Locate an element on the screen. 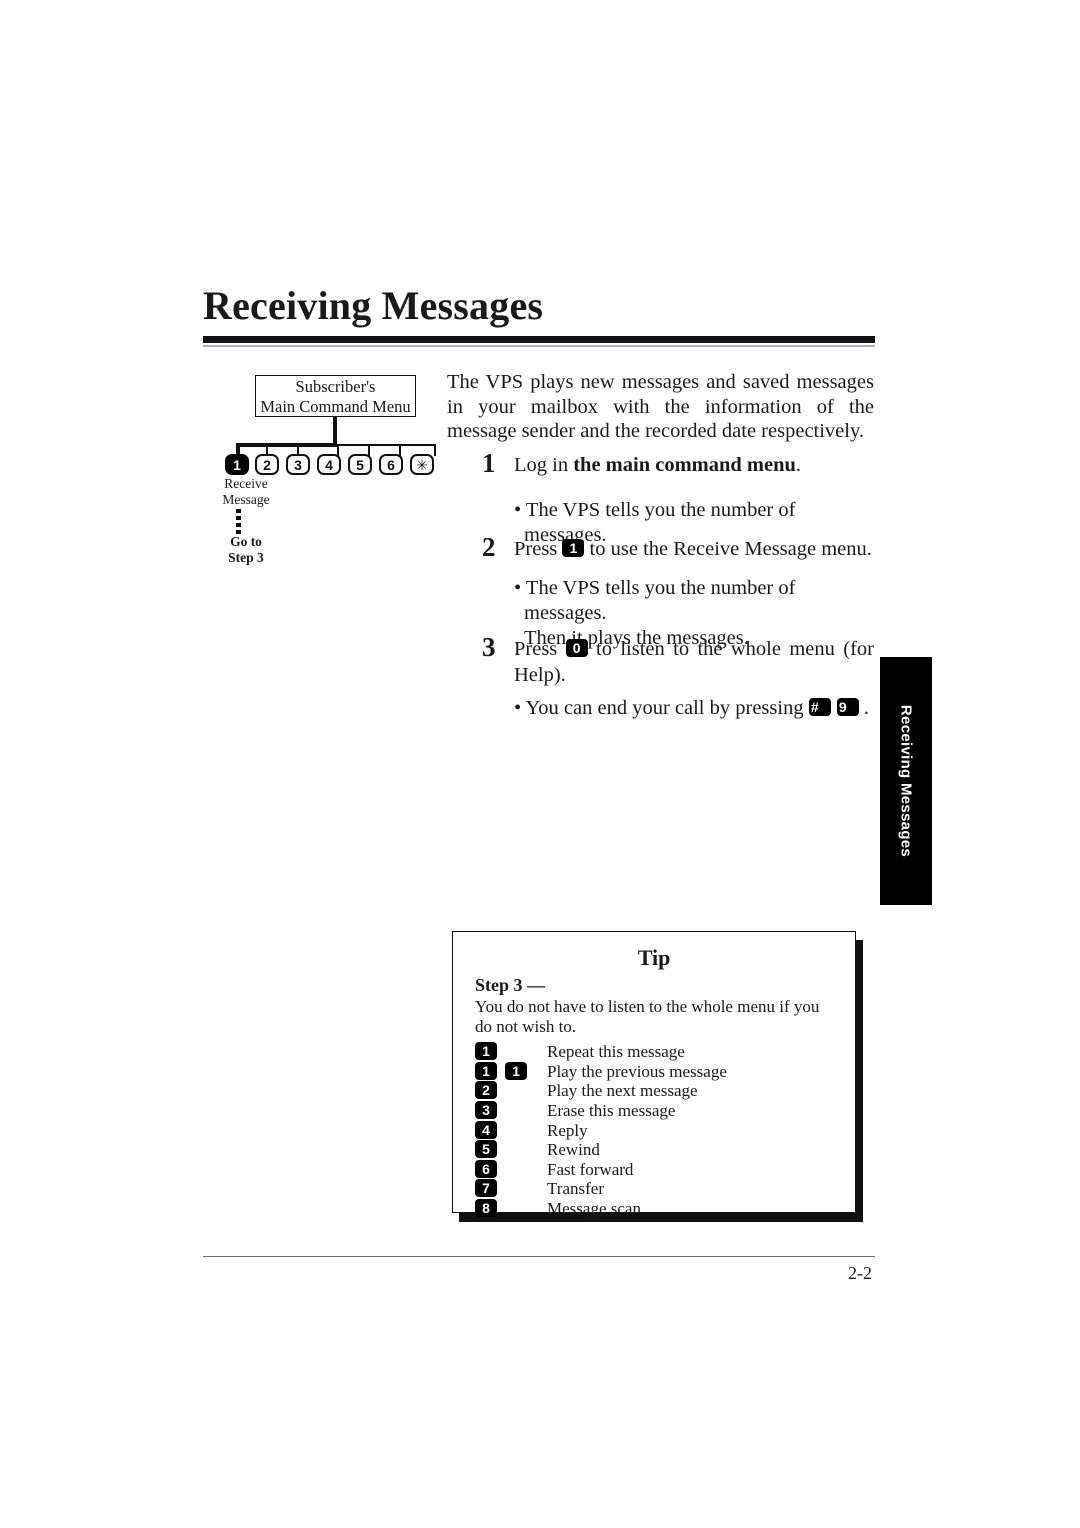 The width and height of the screenshot is (1080, 1528). tip-list-item: 1 Repeat this message is located at coordinates (660, 1052).